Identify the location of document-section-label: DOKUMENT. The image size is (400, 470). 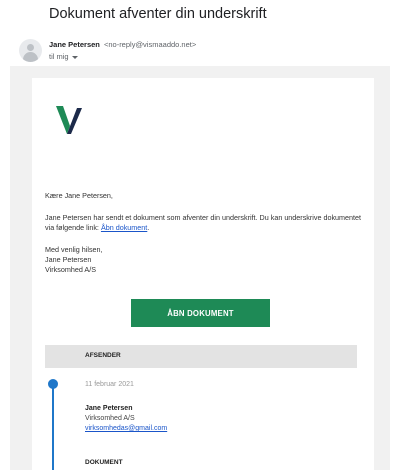
(104, 462).